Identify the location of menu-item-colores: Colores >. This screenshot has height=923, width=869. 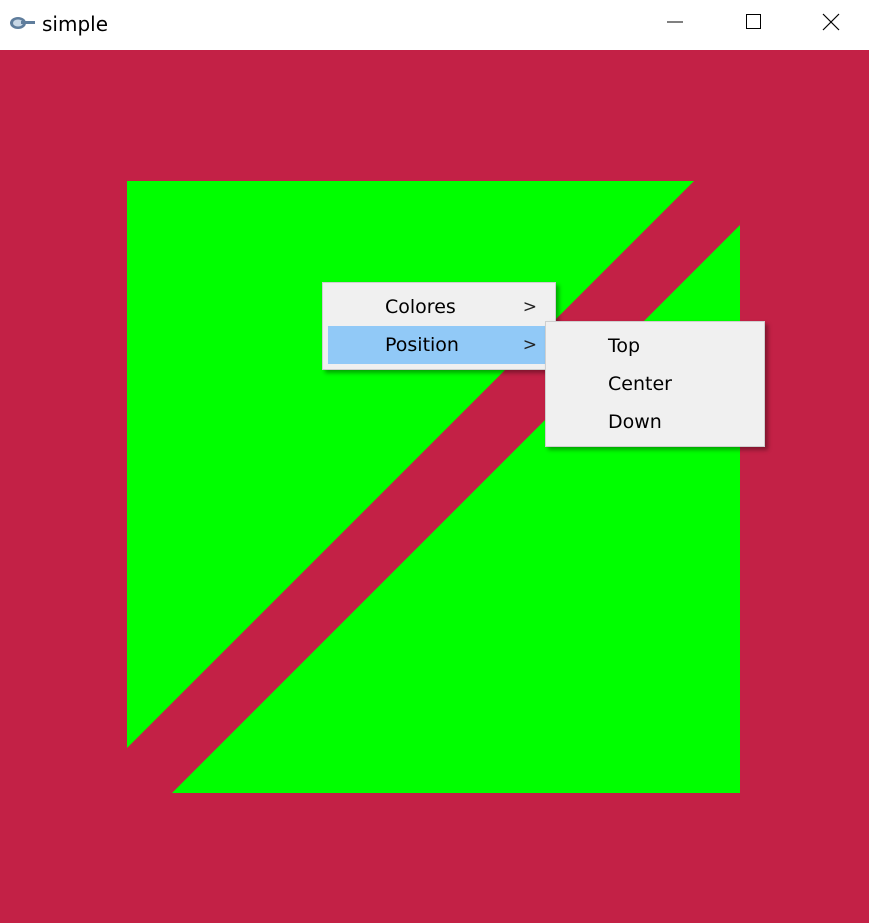
(439, 307).